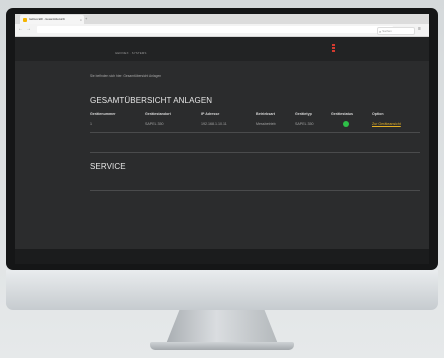 This screenshot has height=358, width=444. Describe the element at coordinates (386, 124) in the screenshot. I see `device-view-link: Zur Geräteansicht` at that location.